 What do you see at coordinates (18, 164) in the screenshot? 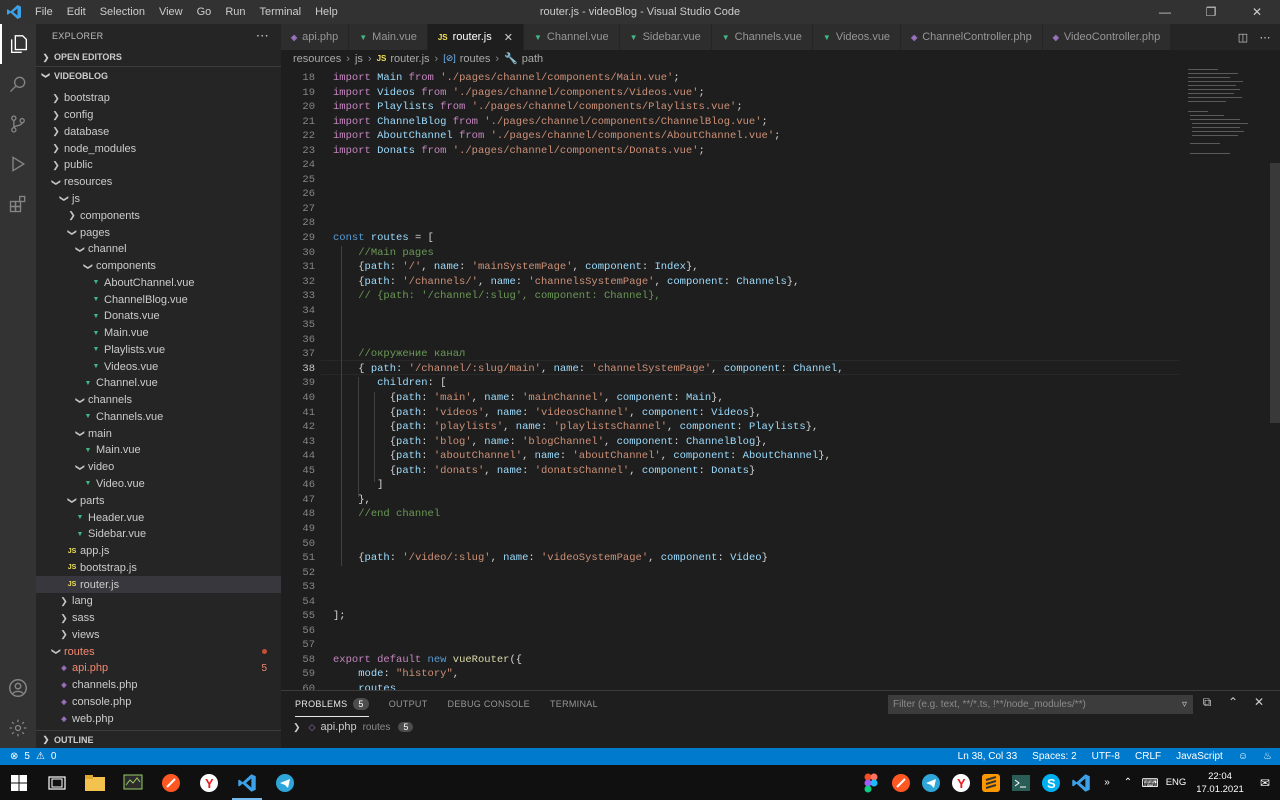
I see `run-debug-icon` at bounding box center [18, 164].